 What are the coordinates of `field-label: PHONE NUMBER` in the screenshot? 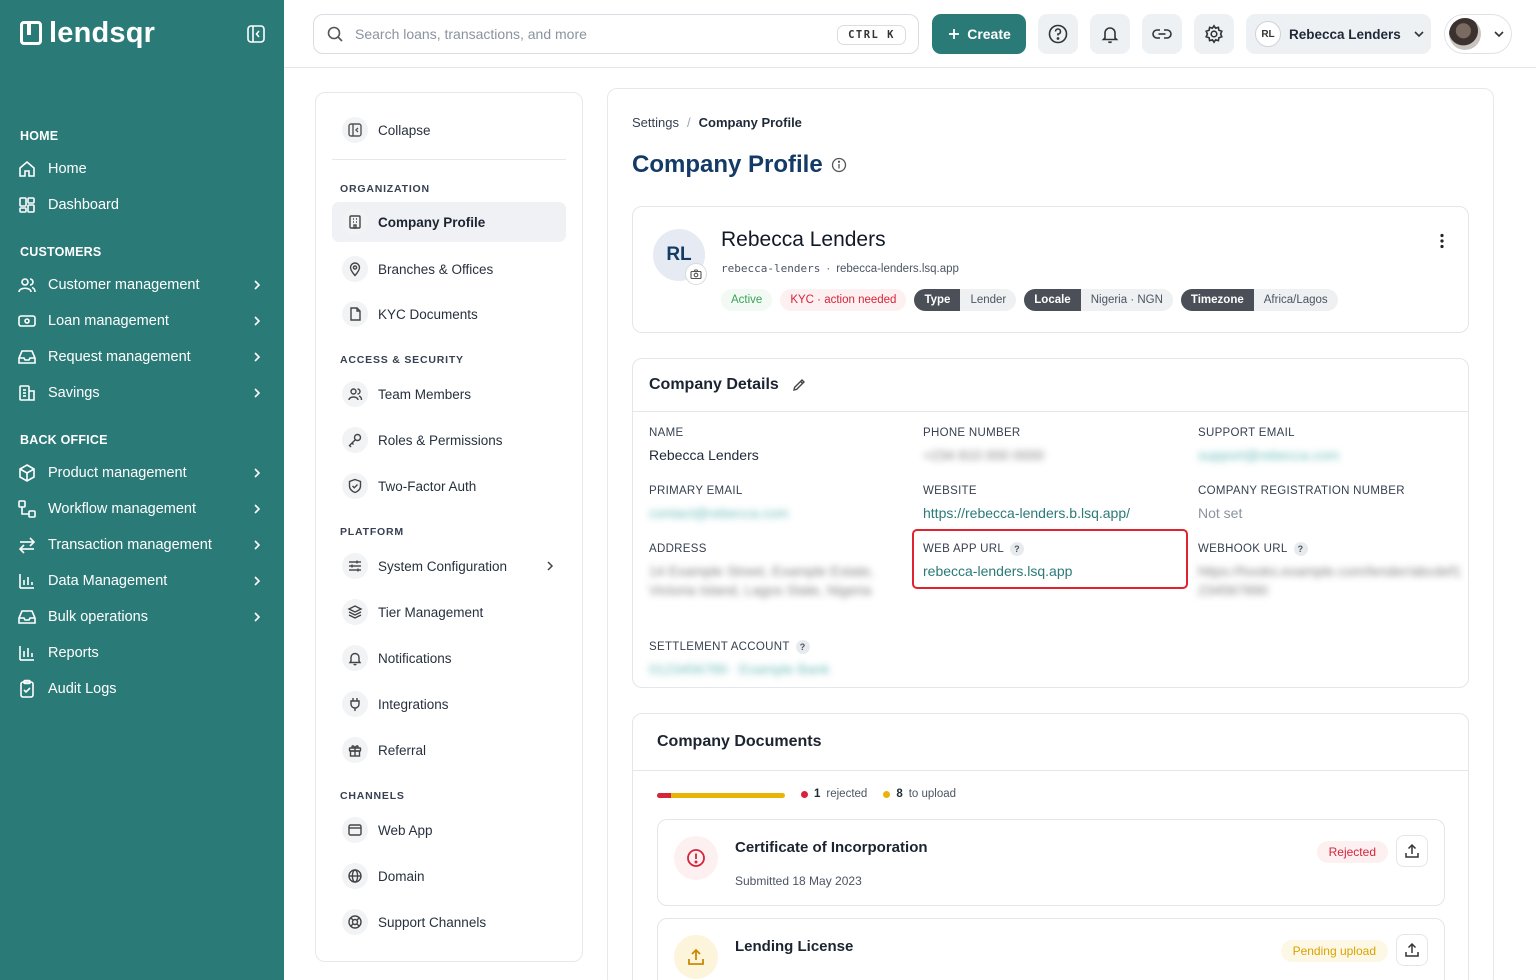 It's located at (972, 433).